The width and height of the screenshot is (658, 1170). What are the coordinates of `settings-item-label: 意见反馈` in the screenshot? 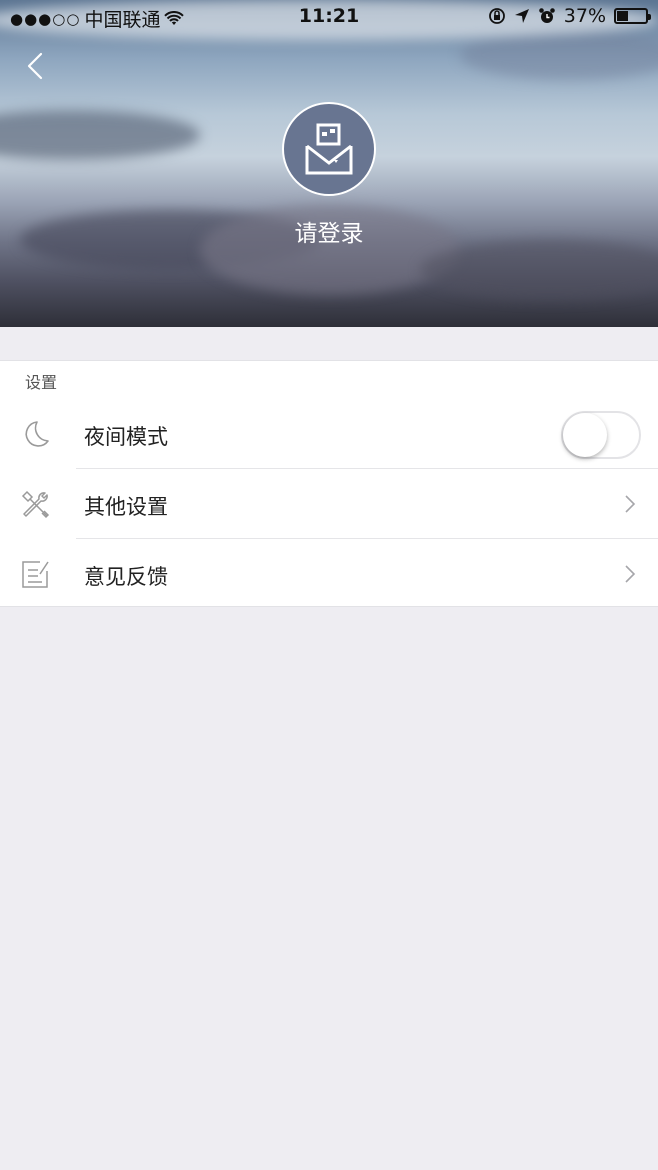 It's located at (126, 577).